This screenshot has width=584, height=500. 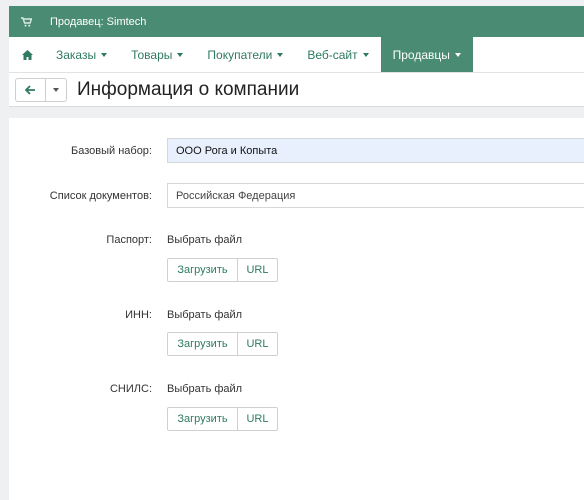 What do you see at coordinates (296, 21) in the screenshot?
I see `vendor-bar: Продавец: Simtech` at bounding box center [296, 21].